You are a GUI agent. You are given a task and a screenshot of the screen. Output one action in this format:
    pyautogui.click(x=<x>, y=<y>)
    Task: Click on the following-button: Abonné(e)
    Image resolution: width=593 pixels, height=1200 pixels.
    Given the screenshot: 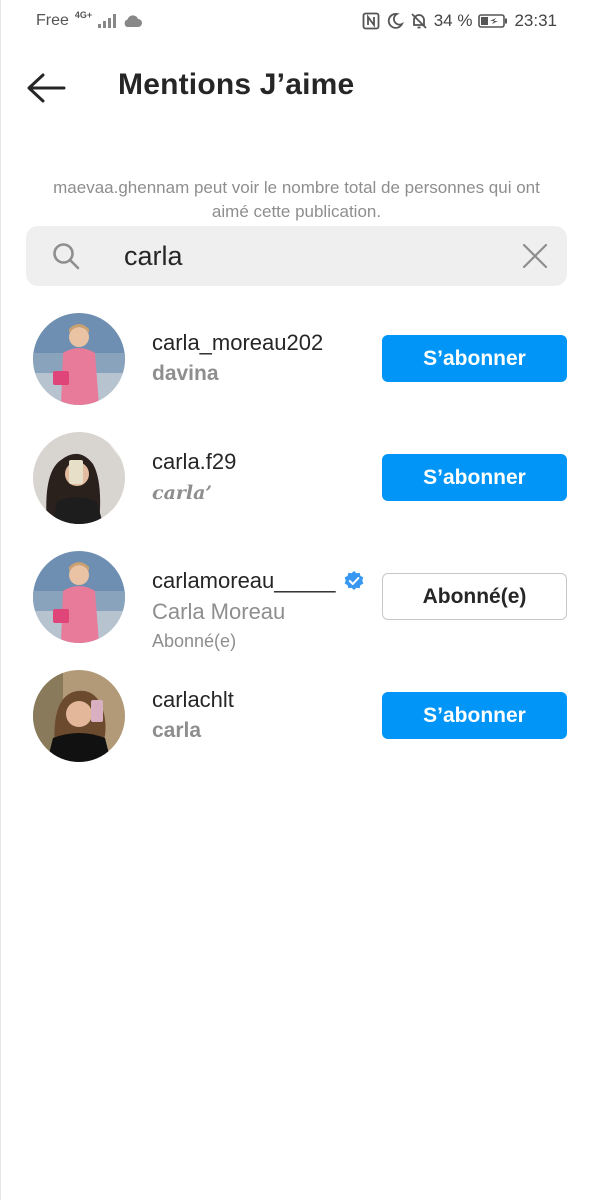 What is the action you would take?
    pyautogui.click(x=474, y=596)
    